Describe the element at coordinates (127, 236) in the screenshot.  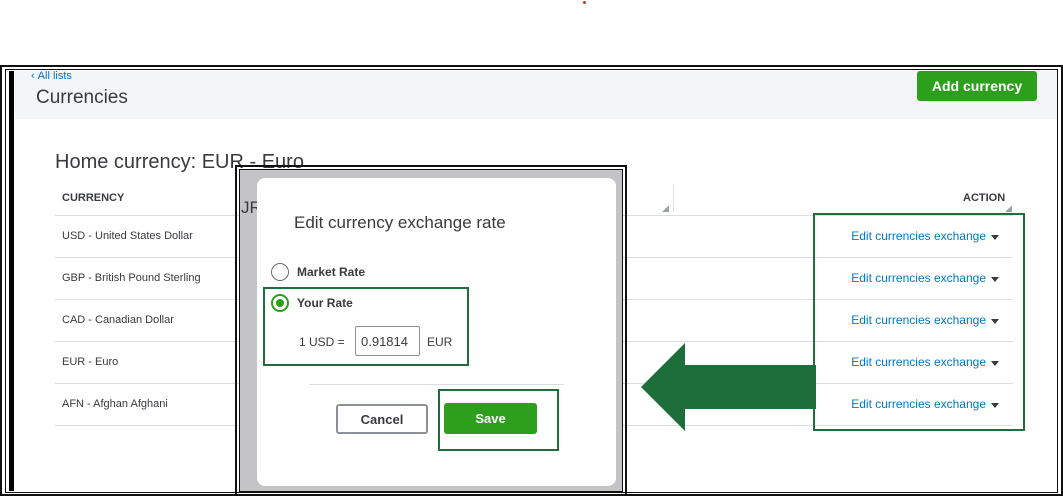
I see `currency-cell: USD - United States Dollar` at that location.